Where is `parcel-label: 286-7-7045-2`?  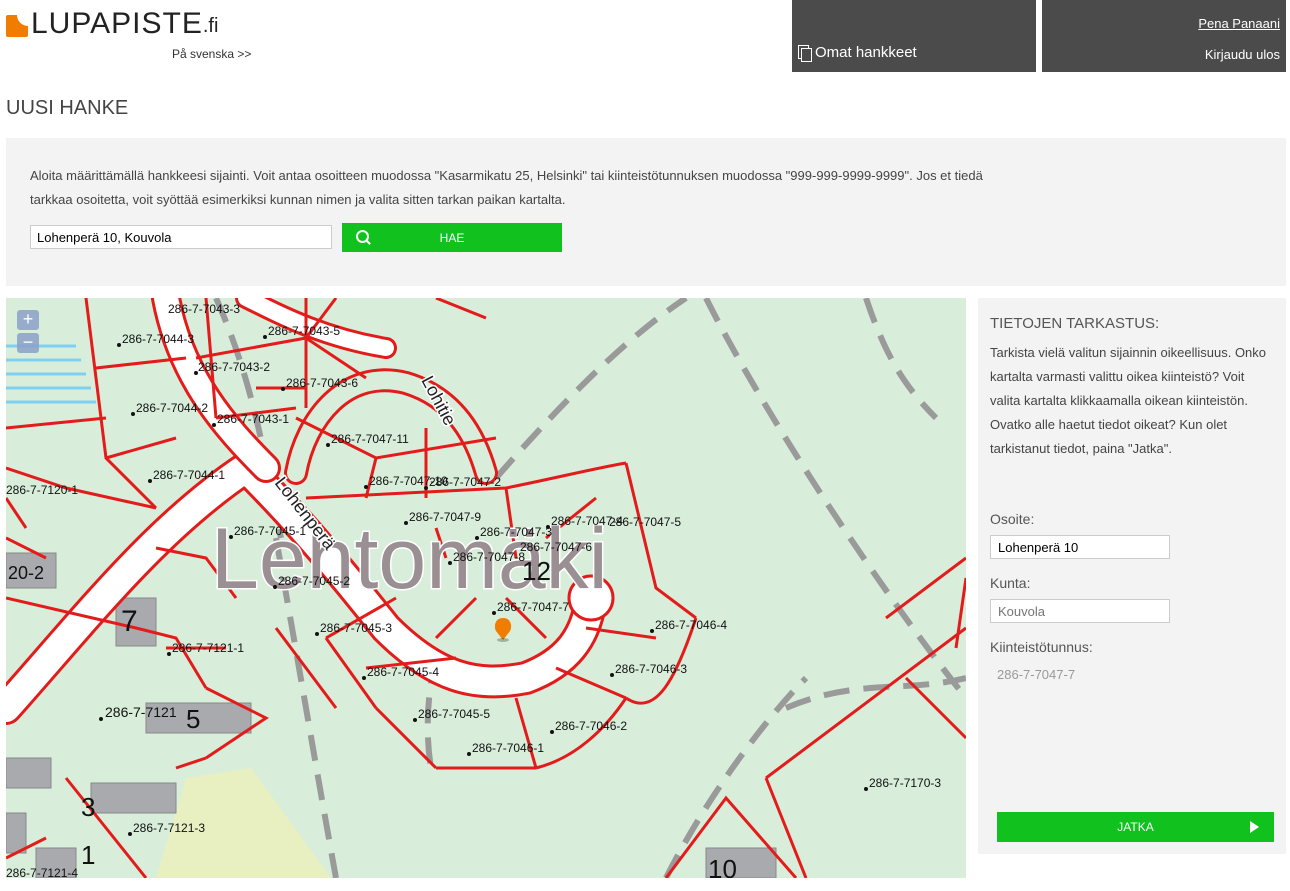
parcel-label: 286-7-7045-2 is located at coordinates (314, 581).